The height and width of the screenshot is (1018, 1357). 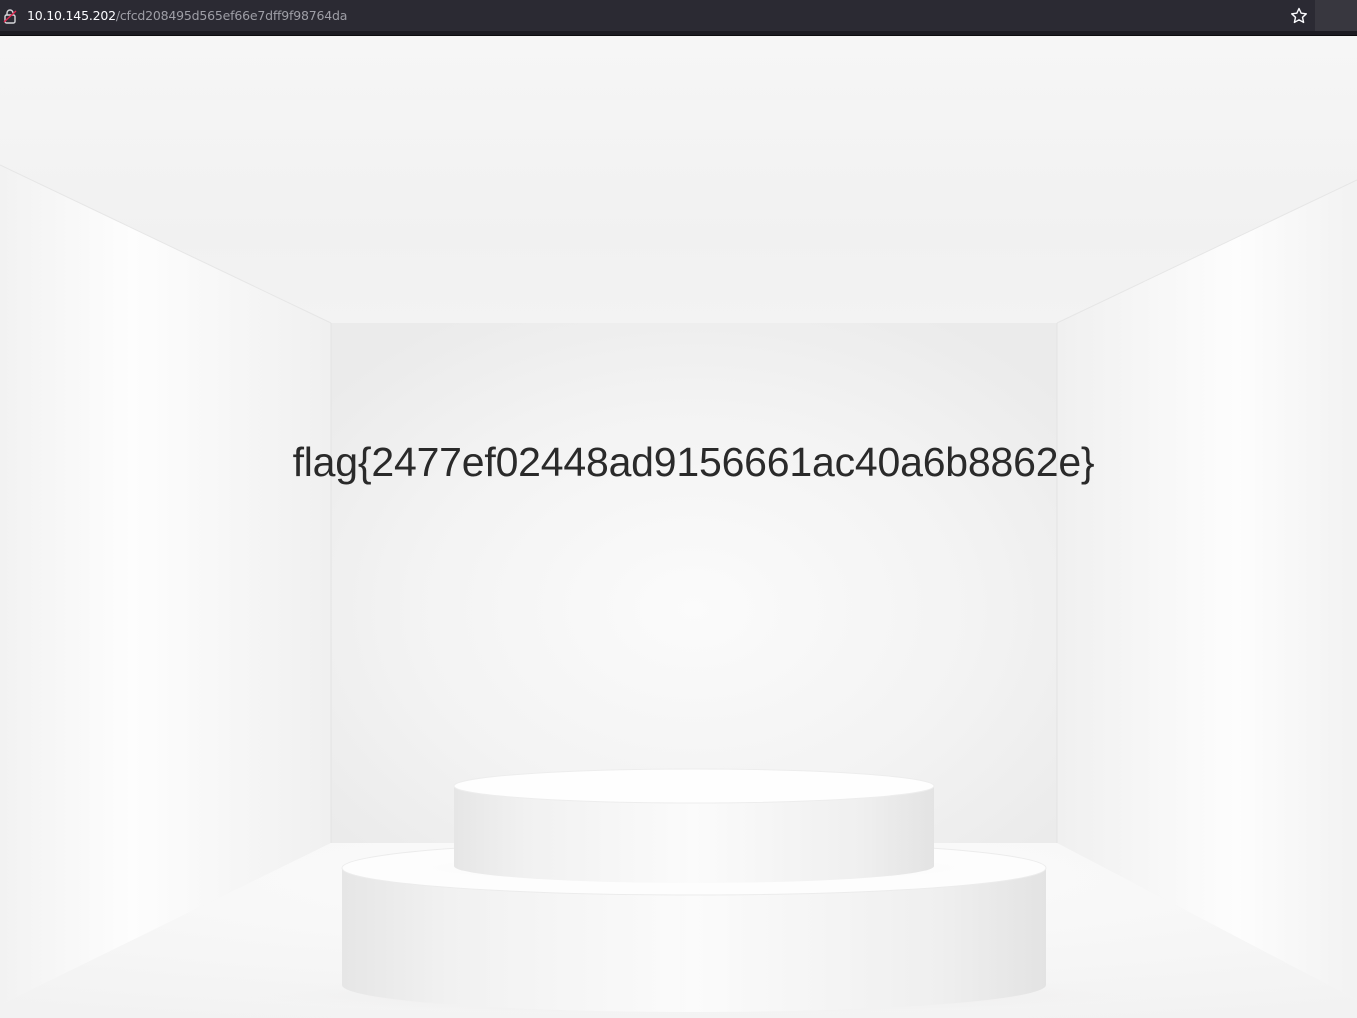 What do you see at coordinates (693, 462) in the screenshot?
I see `flag-text: flag{2477ef02448ad9156661ac40a6b8862e}` at bounding box center [693, 462].